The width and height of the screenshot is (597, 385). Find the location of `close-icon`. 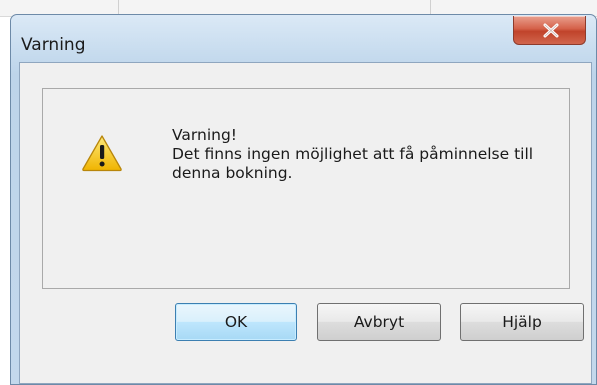

close-icon is located at coordinates (551, 30).